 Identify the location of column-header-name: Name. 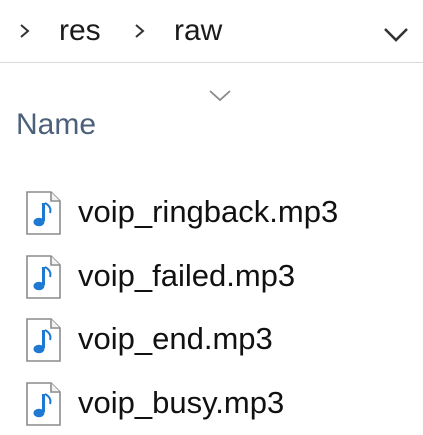
(56, 125).